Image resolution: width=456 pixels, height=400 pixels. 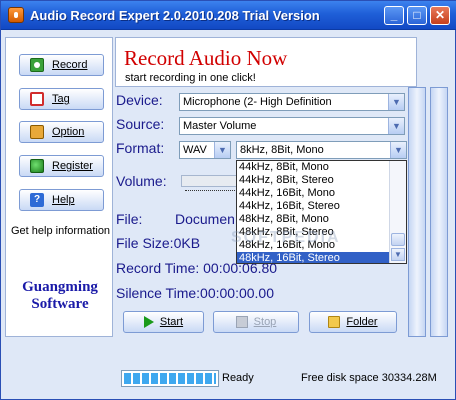 I want to click on brand-line-2: Software, so click(x=60, y=304).